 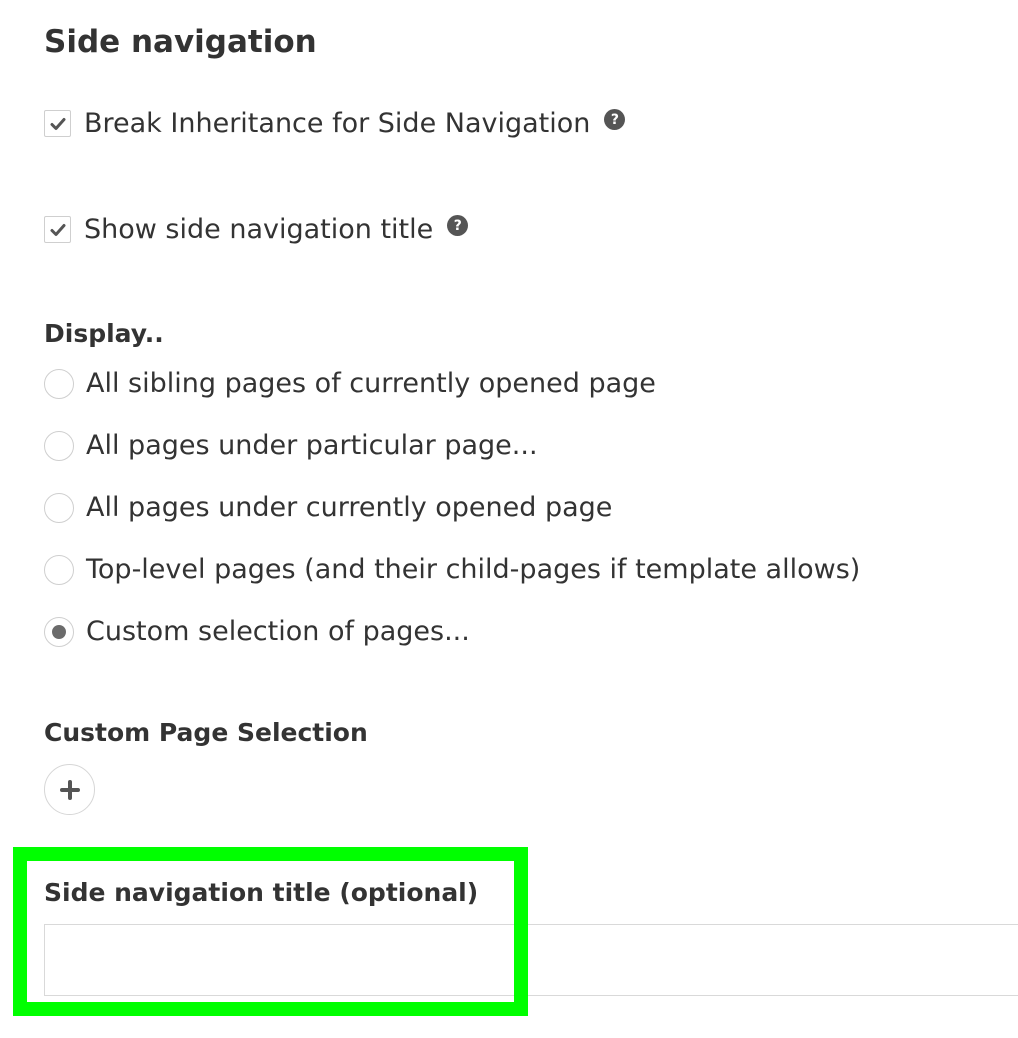 What do you see at coordinates (261, 892) in the screenshot?
I see `side-nav-title-label: Side navigation title (optional)` at bounding box center [261, 892].